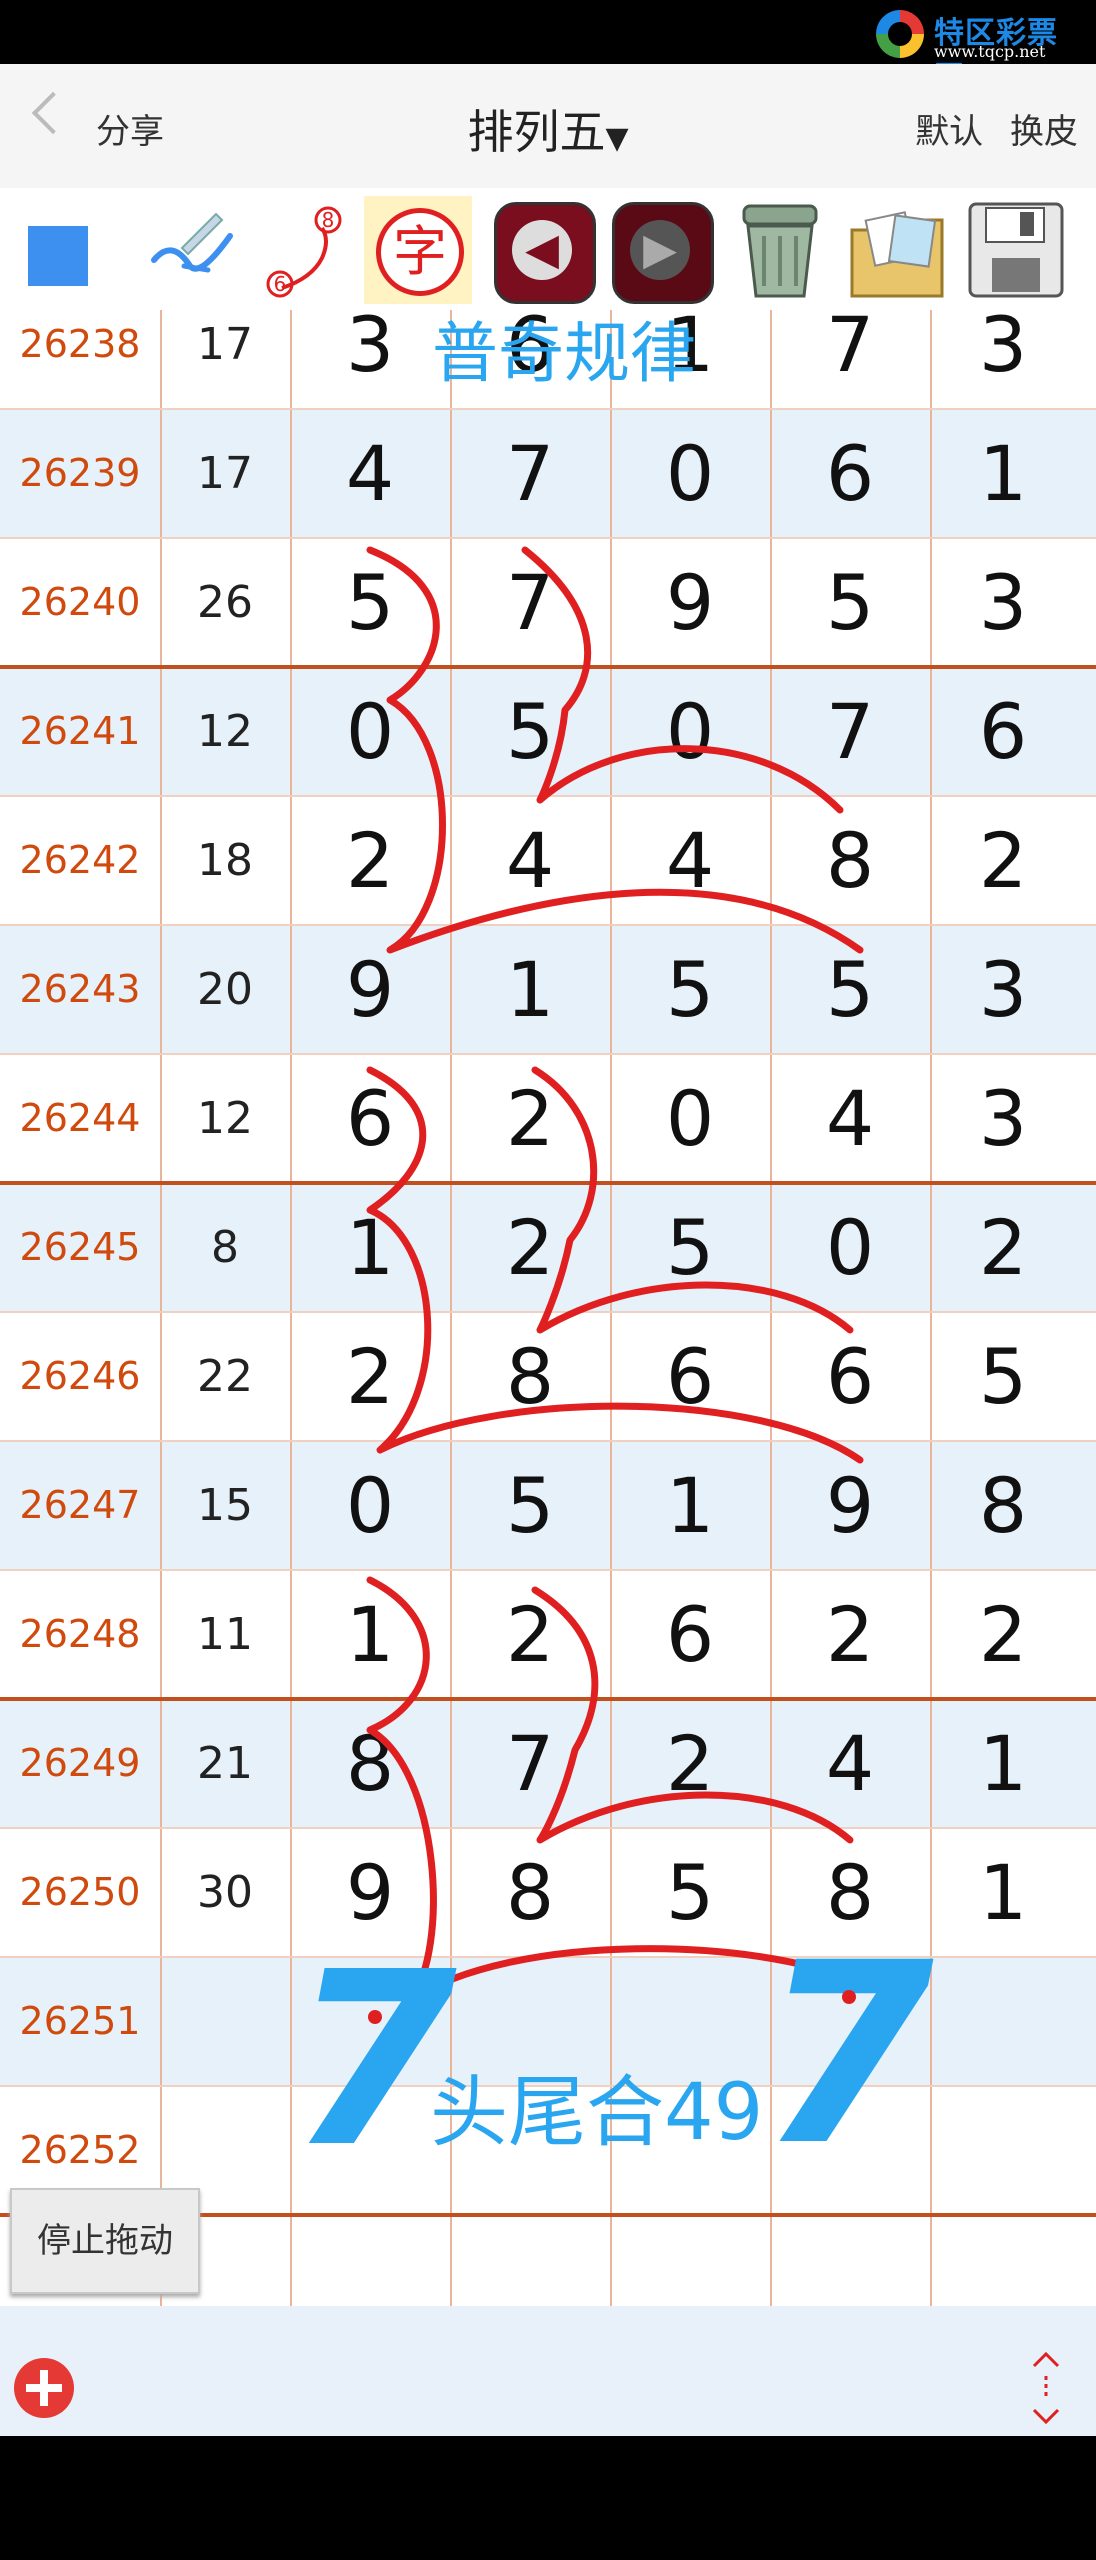 This screenshot has height=2560, width=1096. What do you see at coordinates (62, 250) in the screenshot?
I see `color-square-icon` at bounding box center [62, 250].